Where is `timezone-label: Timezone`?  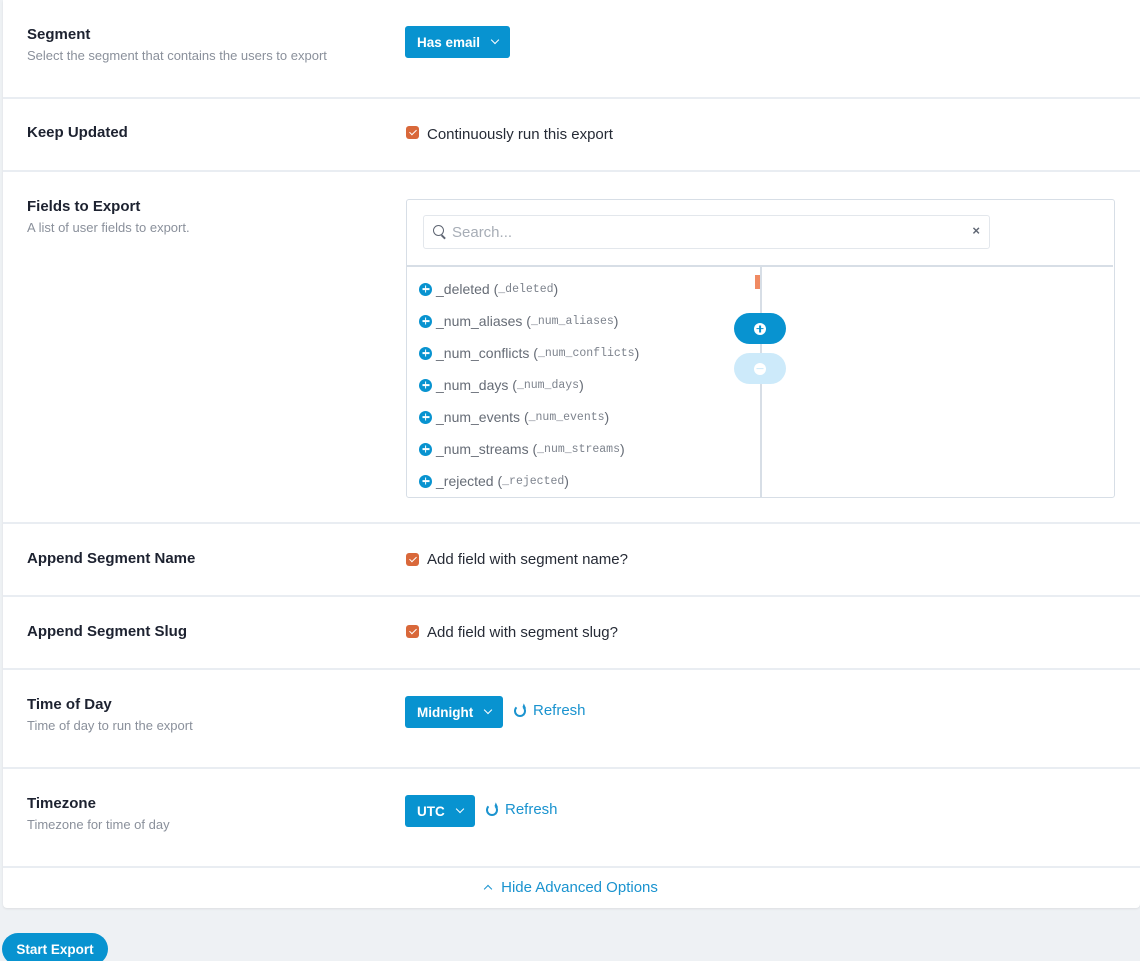
timezone-label: Timezone is located at coordinates (61, 803).